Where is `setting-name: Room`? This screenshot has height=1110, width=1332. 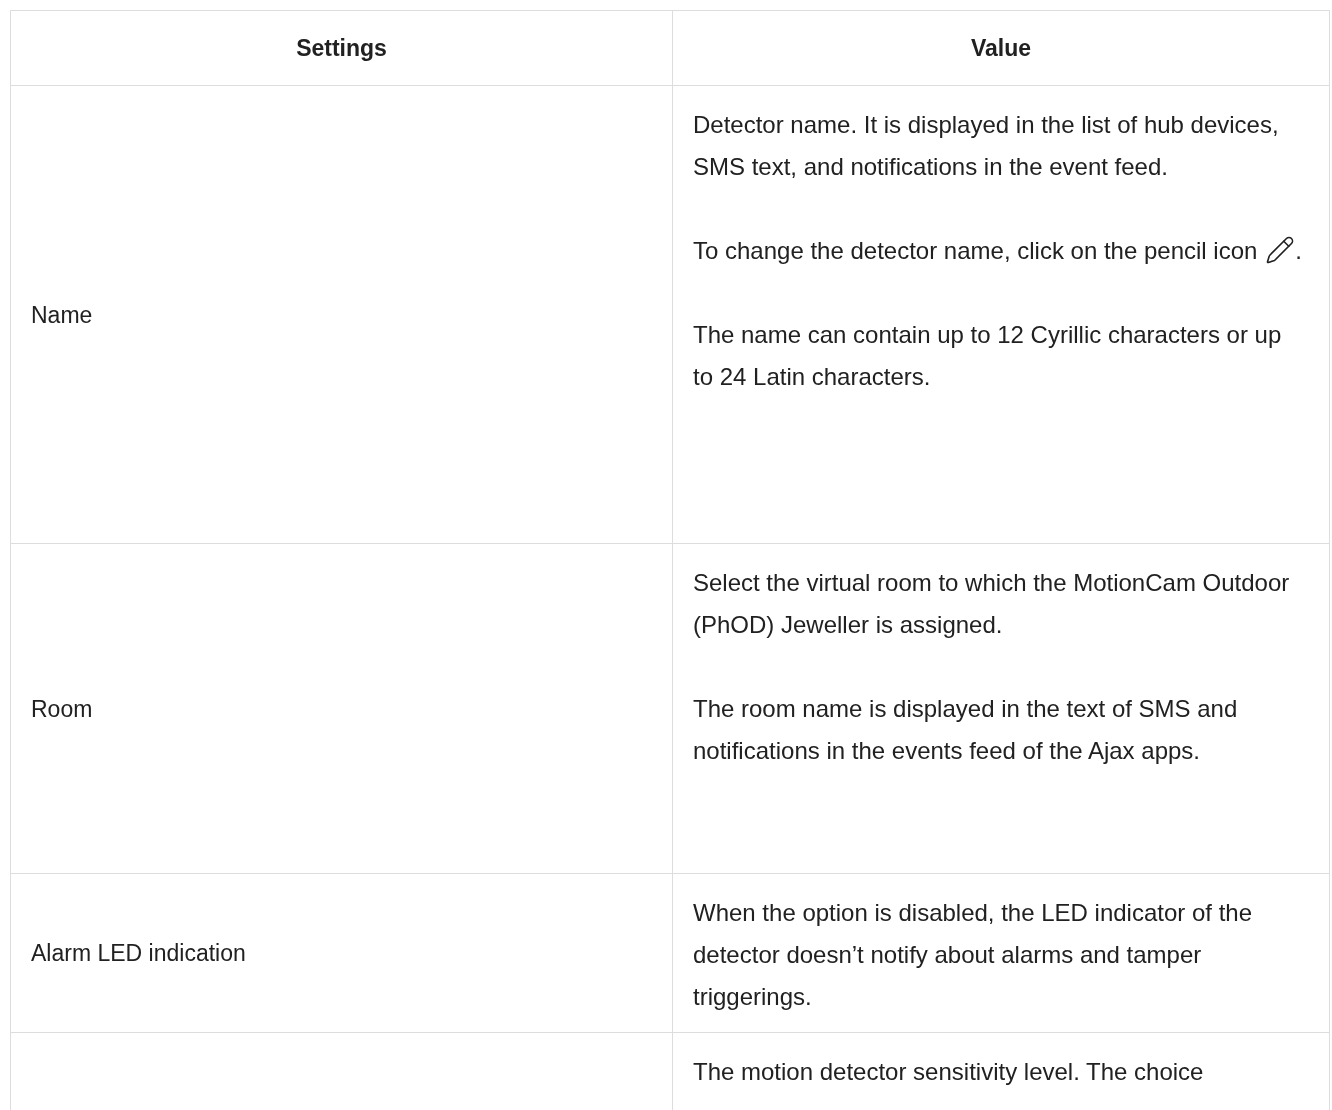 setting-name: Room is located at coordinates (62, 709).